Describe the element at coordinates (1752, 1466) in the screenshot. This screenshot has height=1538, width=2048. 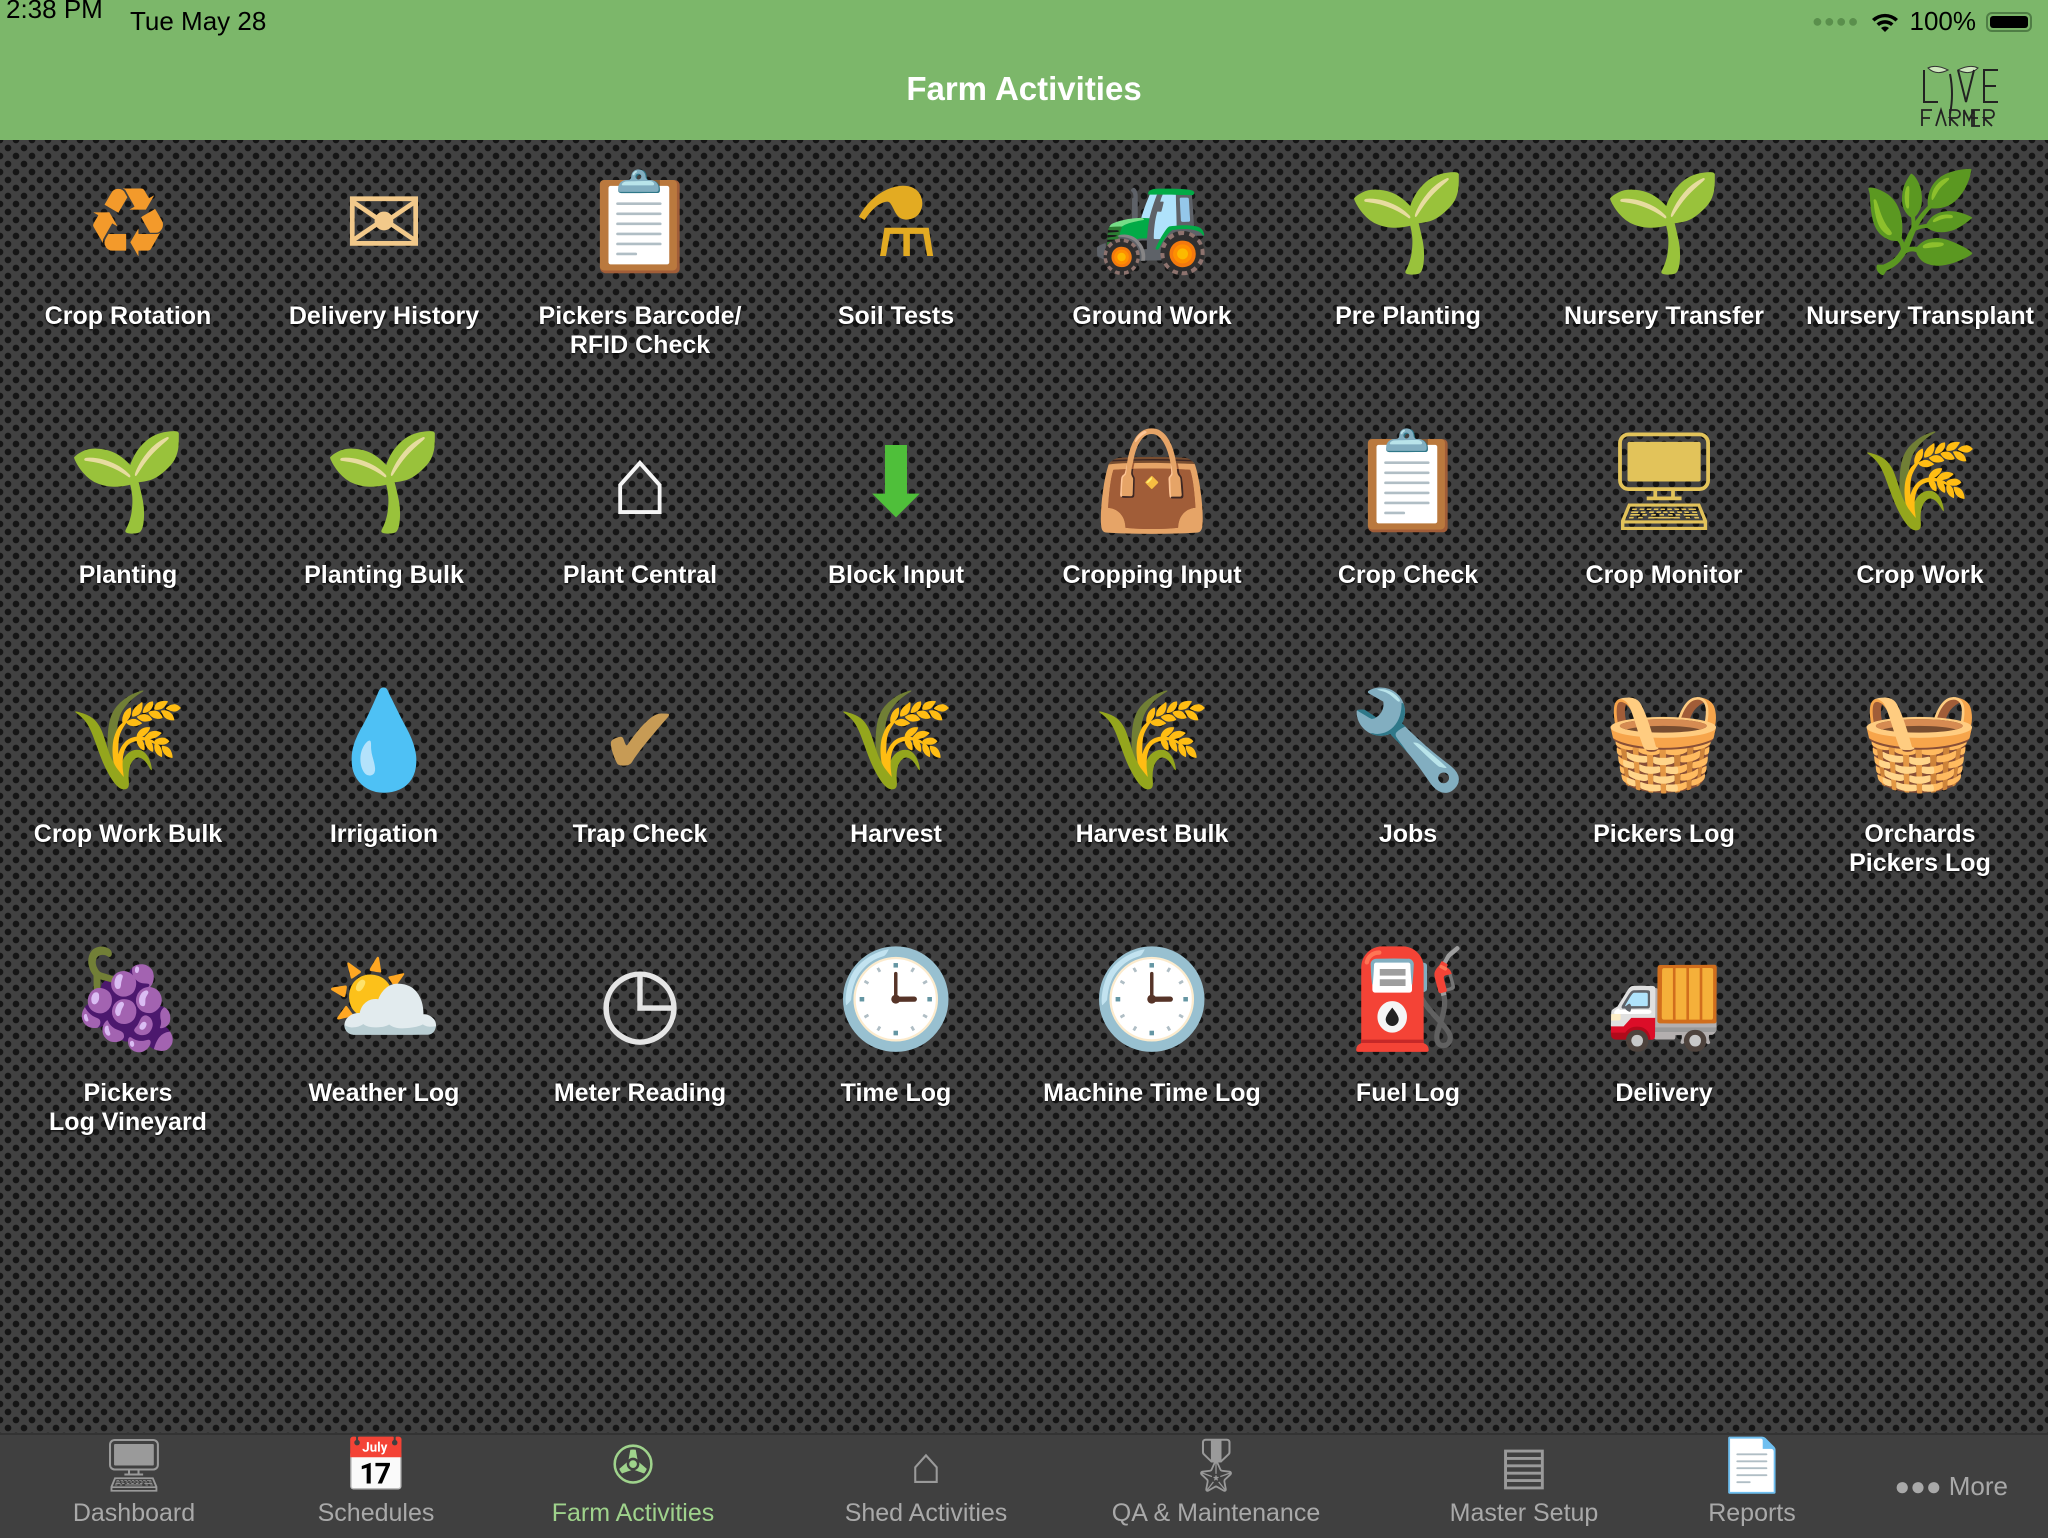
I see `report-document-icon: 📄` at that location.